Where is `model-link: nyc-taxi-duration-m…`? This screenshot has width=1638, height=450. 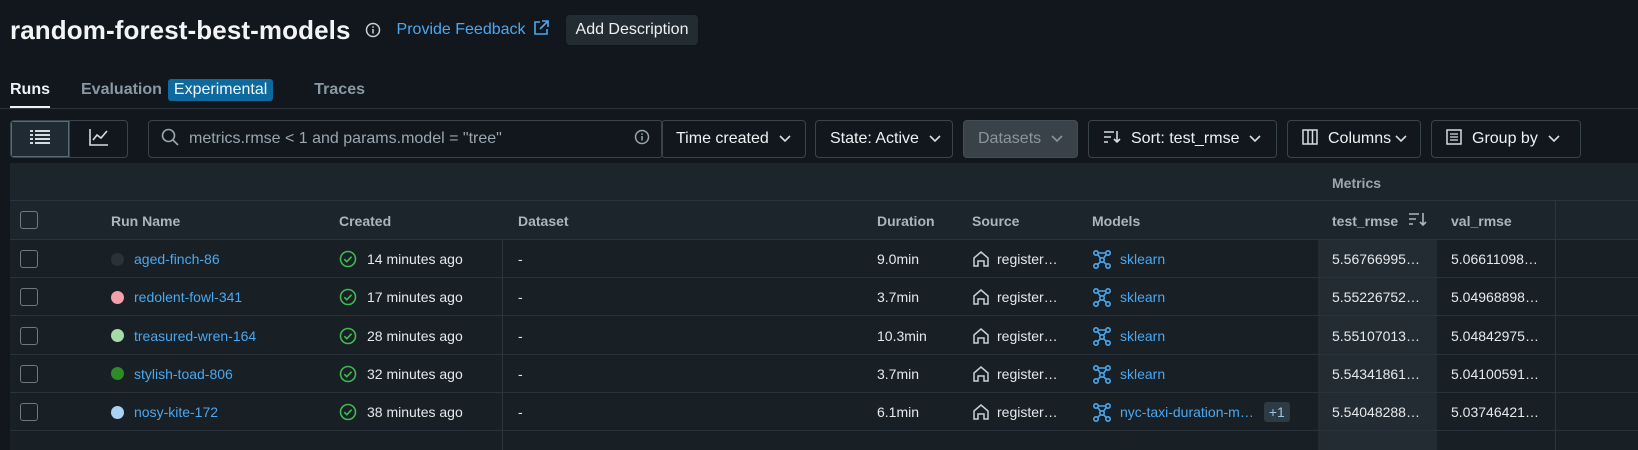 model-link: nyc-taxi-duration-m… is located at coordinates (1187, 412).